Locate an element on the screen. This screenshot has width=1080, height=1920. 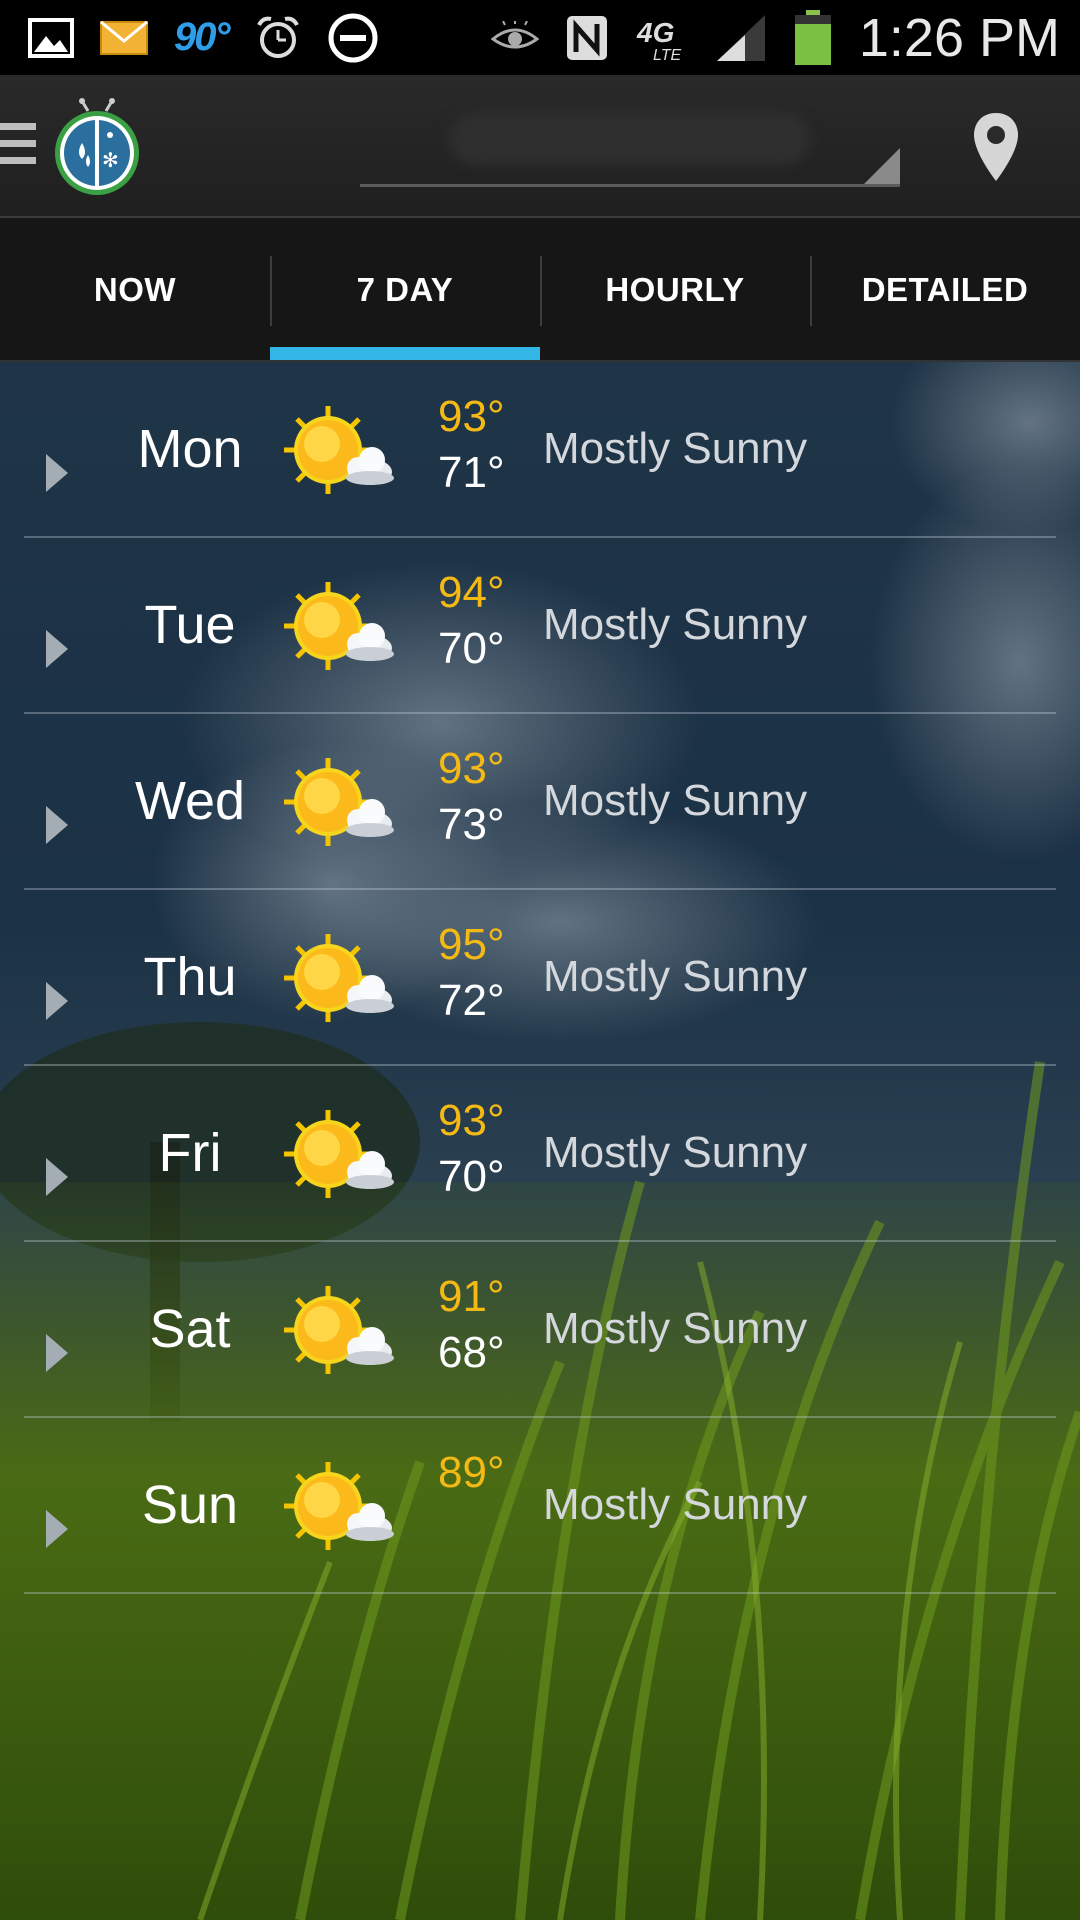
tab-bar: NOW 7 DAY HOURLY DETAILED is located at coordinates (540, 290).